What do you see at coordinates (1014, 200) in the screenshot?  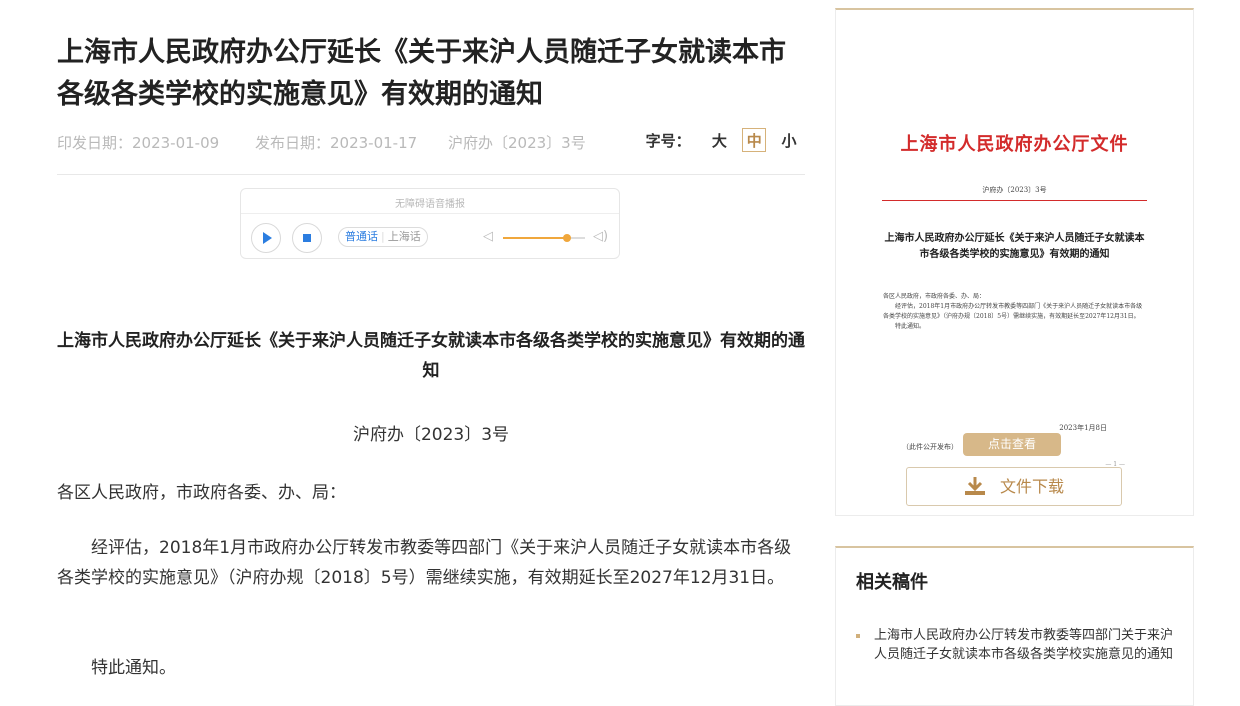 I see `preview-red-rule` at bounding box center [1014, 200].